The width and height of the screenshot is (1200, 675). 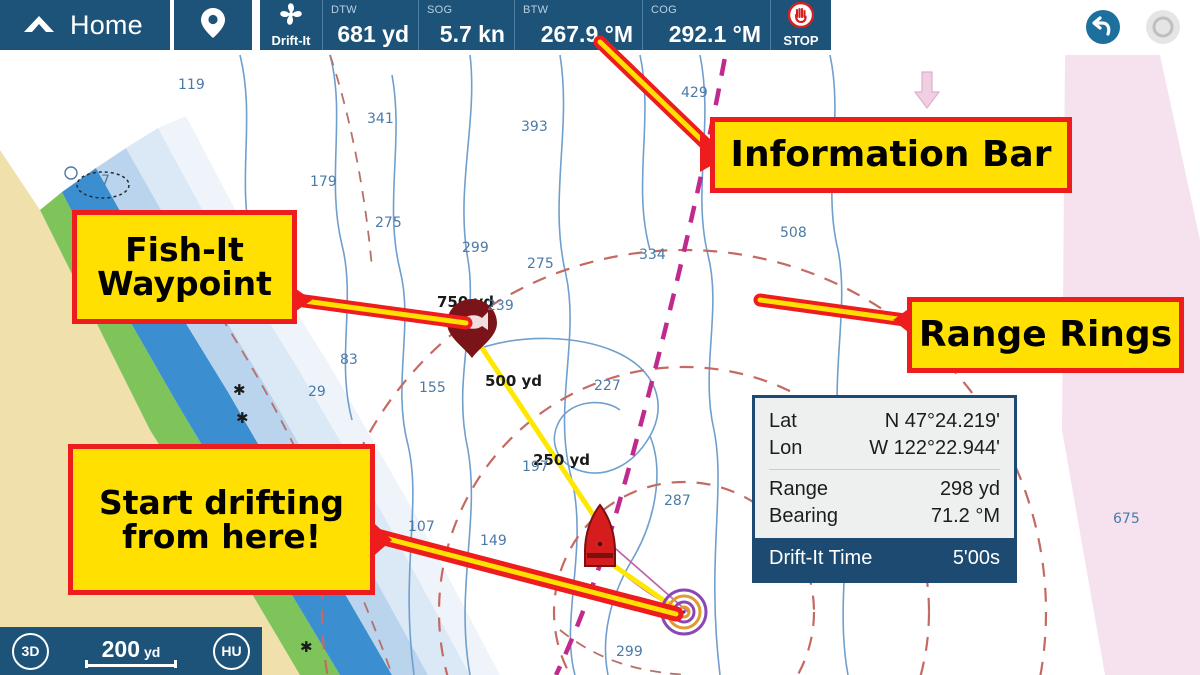 I want to click on depth-sounding: 155, so click(x=432, y=388).